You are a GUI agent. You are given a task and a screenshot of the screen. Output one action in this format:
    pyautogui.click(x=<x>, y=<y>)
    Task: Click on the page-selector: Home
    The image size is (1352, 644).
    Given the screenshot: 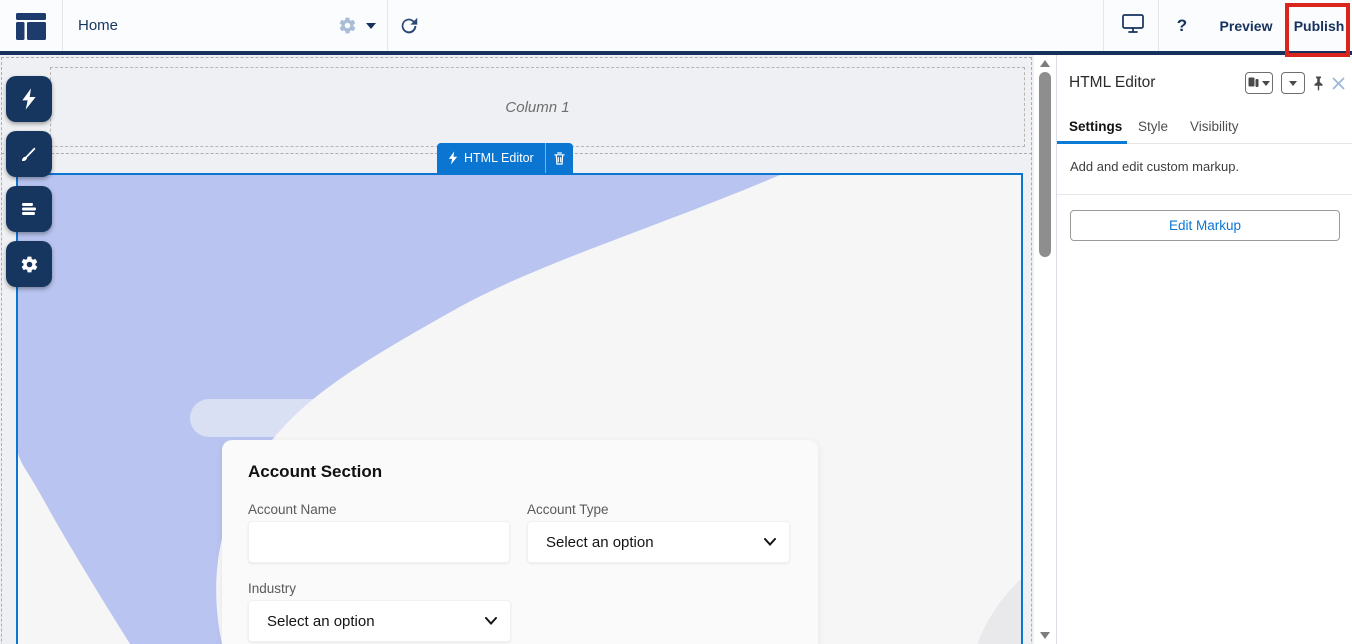 What is the action you would take?
    pyautogui.click(x=98, y=25)
    